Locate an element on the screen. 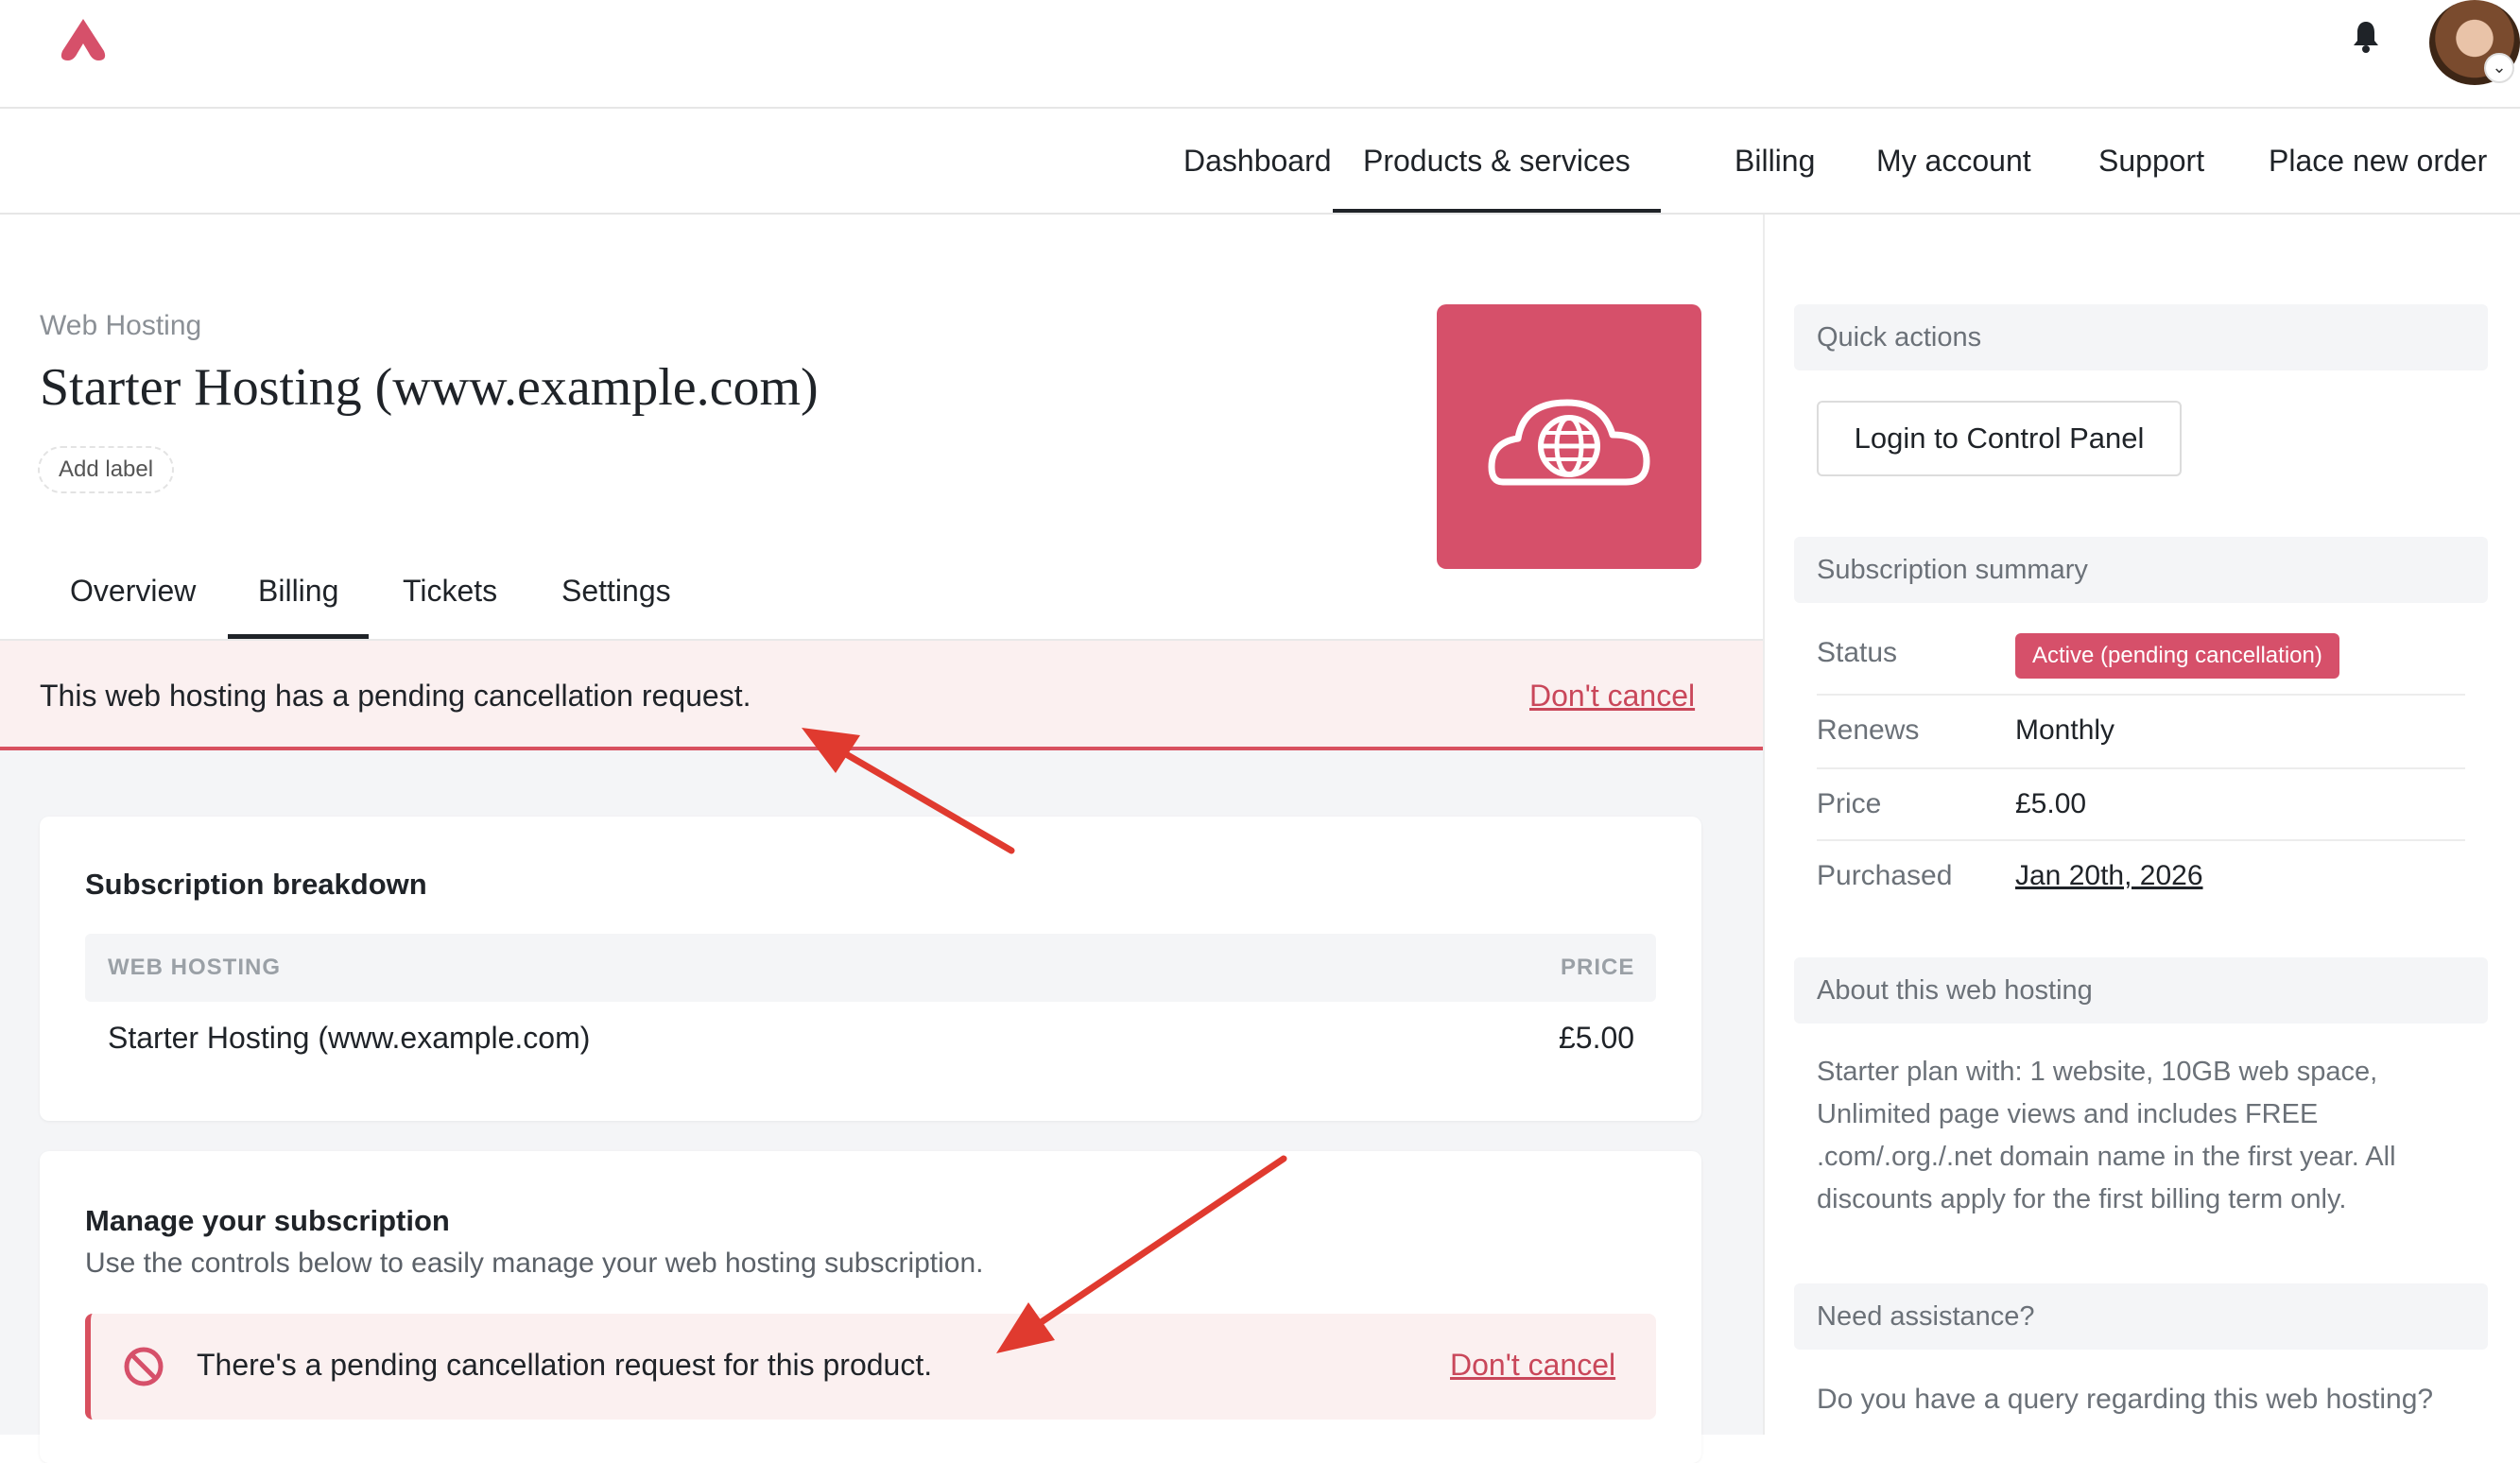 The height and width of the screenshot is (1463, 2520). dont-cancel-link: Don't cancel is located at coordinates (1612, 696).